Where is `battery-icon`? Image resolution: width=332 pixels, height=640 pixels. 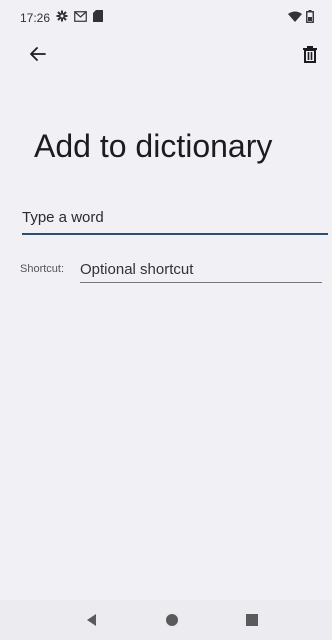
battery-icon is located at coordinates (310, 16).